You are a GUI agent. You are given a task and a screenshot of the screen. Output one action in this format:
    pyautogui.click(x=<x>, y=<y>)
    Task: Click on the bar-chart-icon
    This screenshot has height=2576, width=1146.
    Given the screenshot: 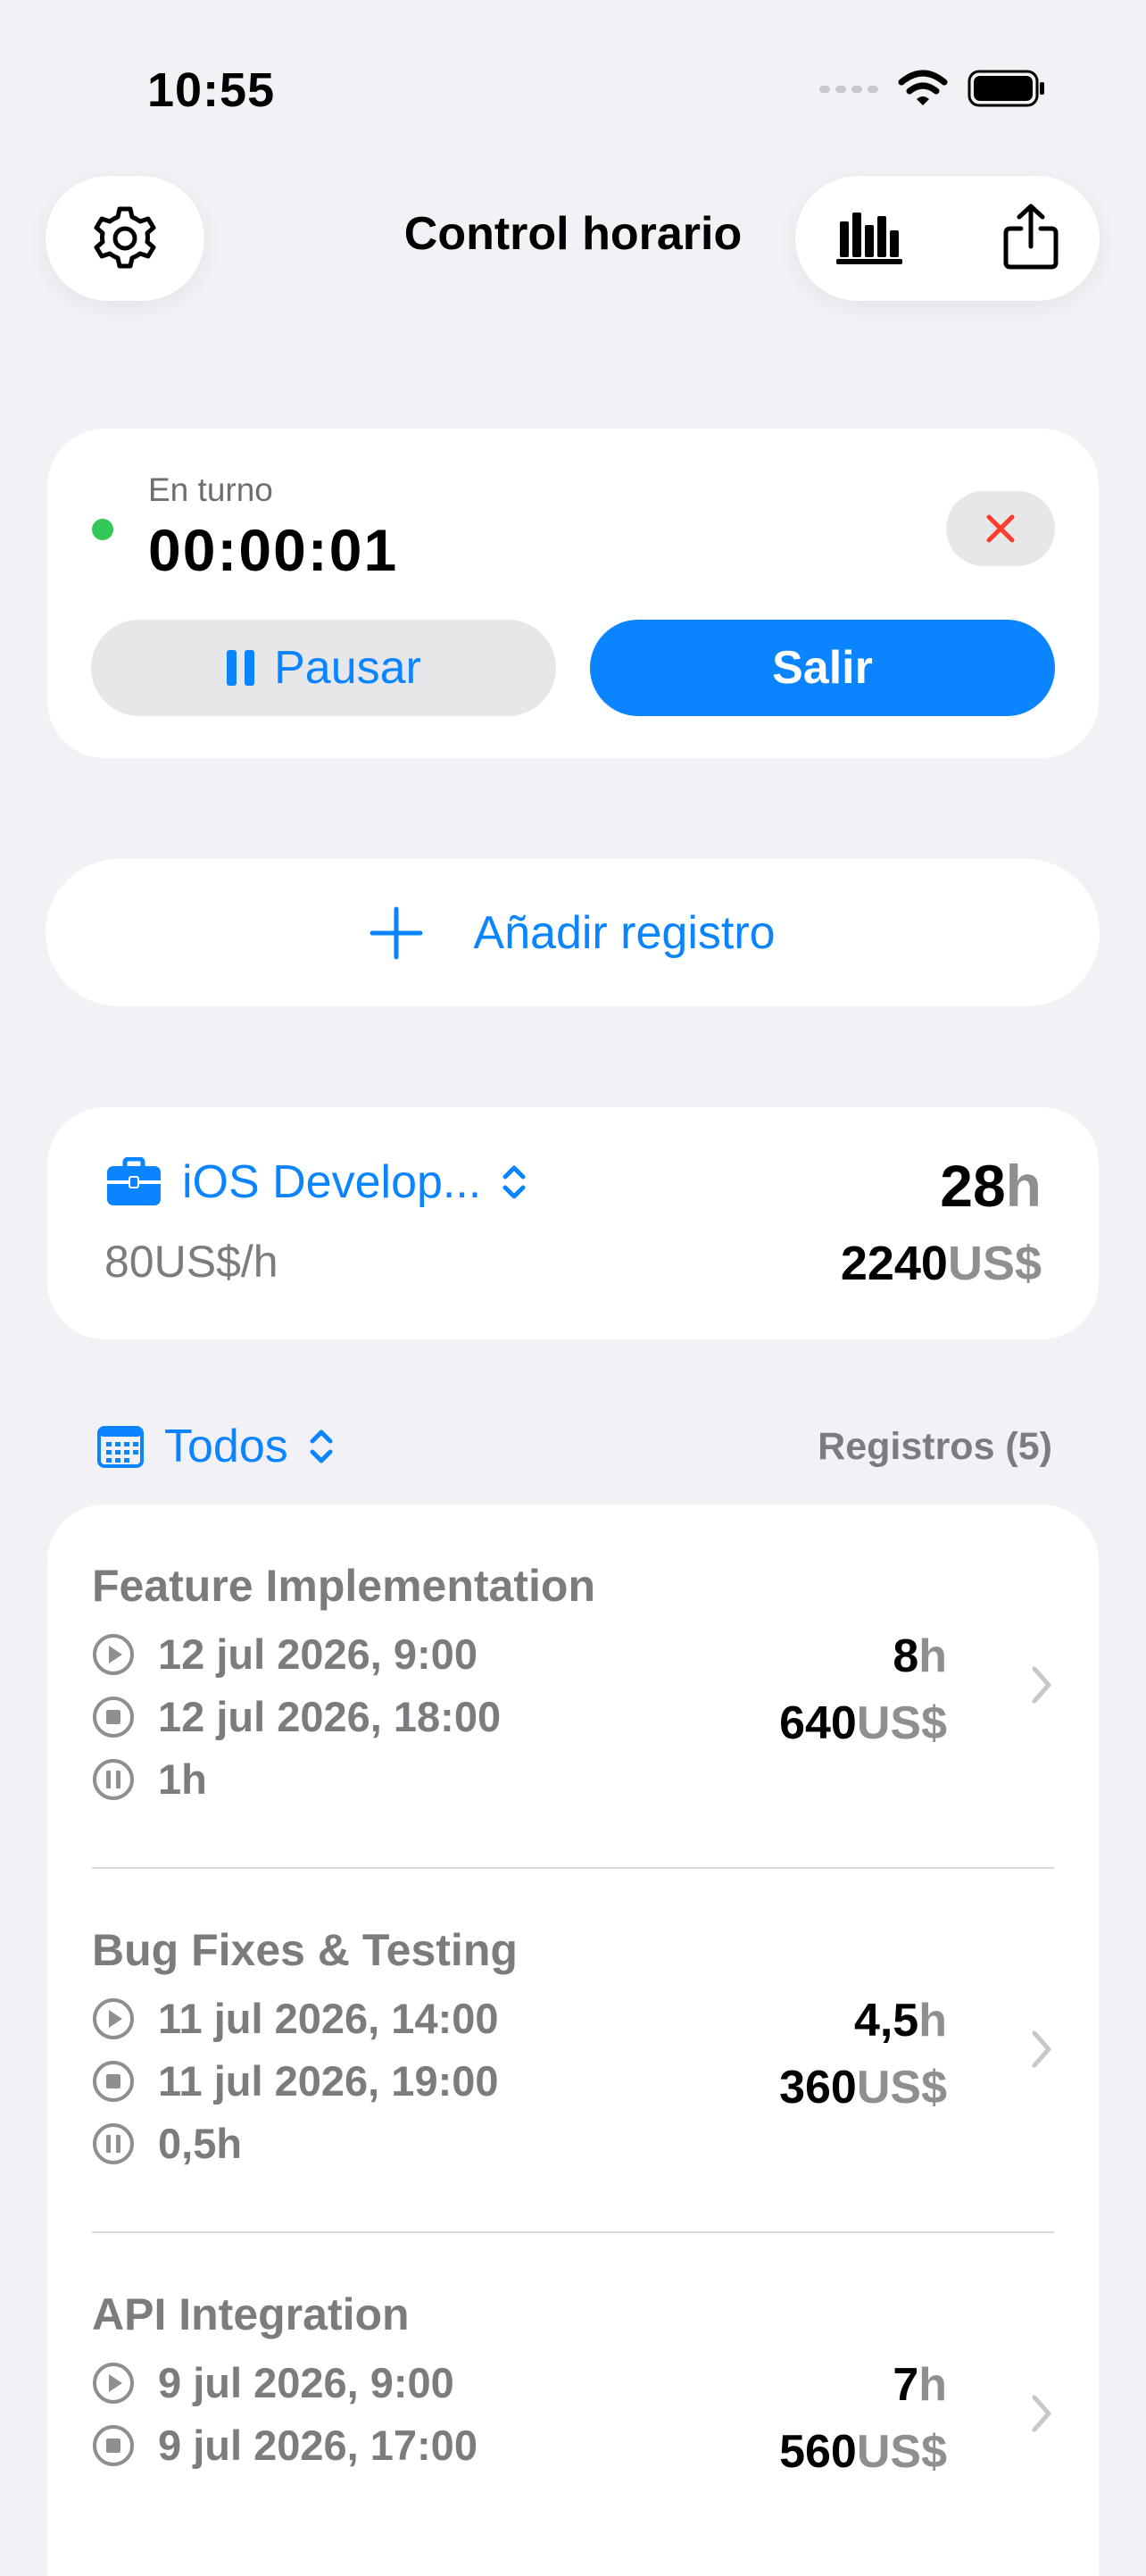 What is the action you would take?
    pyautogui.click(x=869, y=238)
    